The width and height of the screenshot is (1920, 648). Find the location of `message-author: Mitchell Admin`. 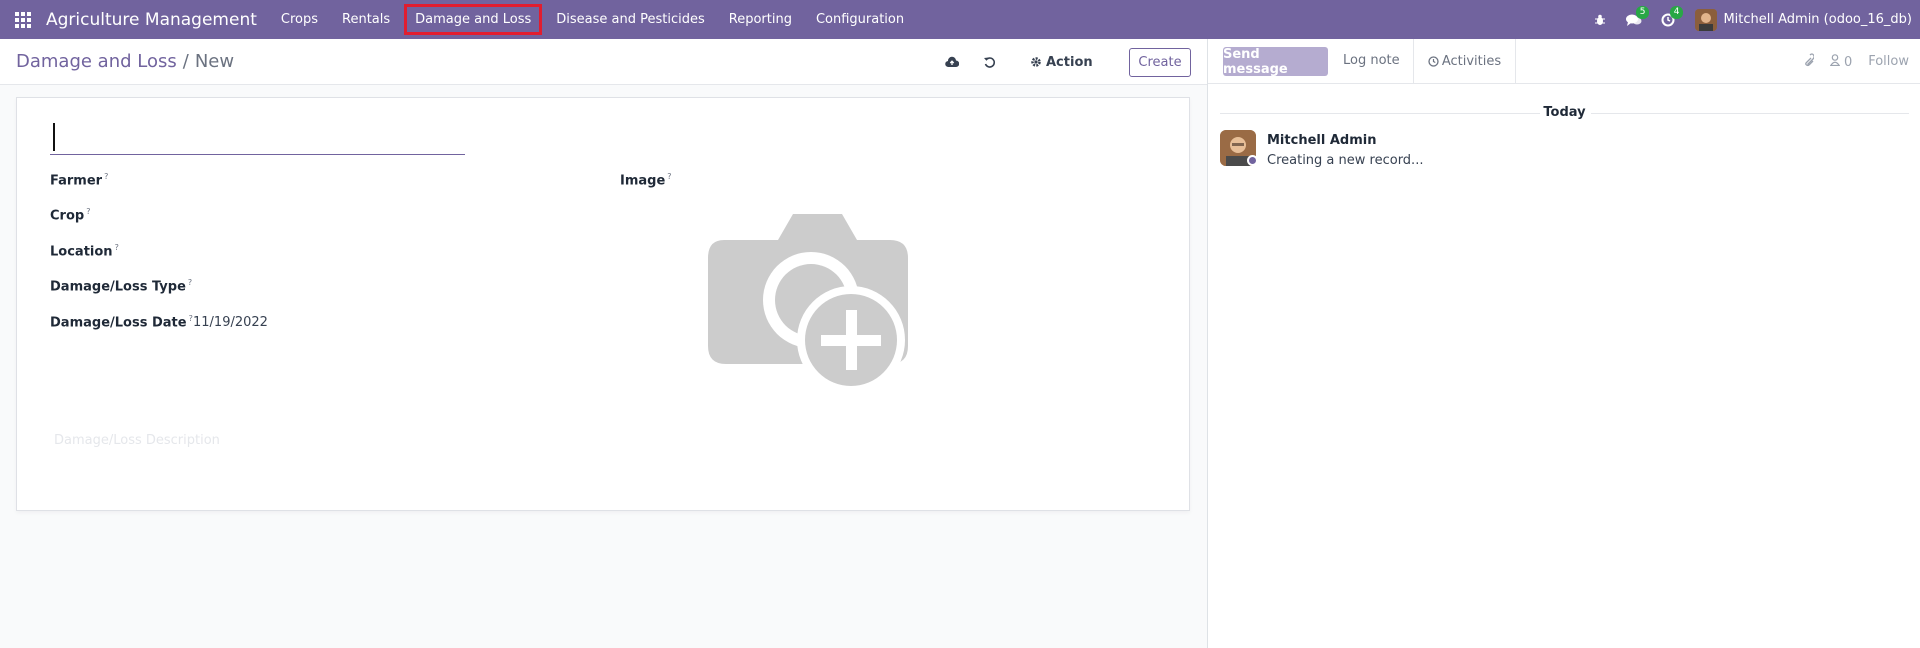

message-author: Mitchell Admin is located at coordinates (1321, 140).